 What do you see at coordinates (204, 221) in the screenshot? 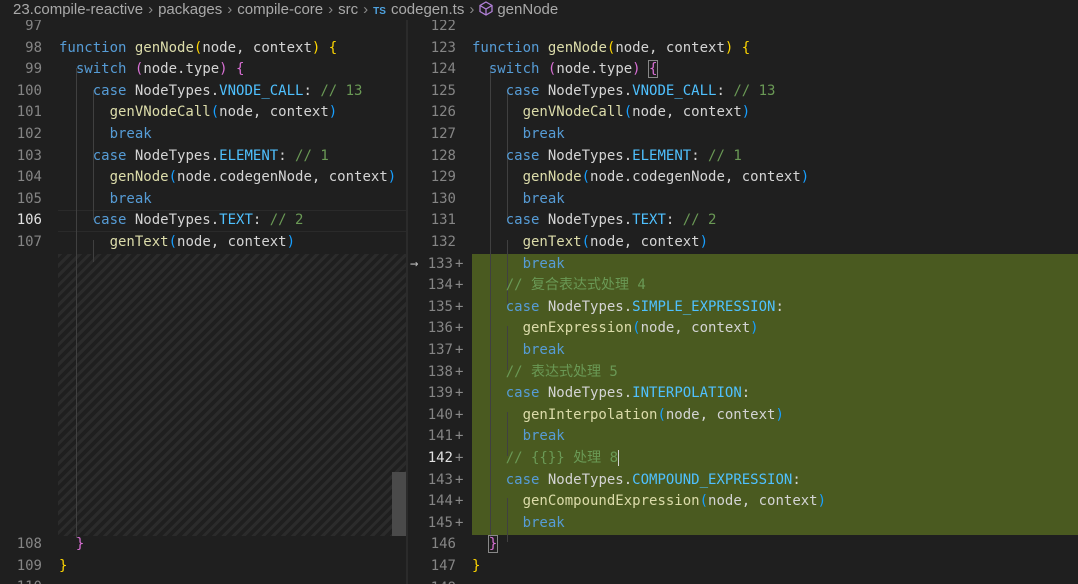
I see `code-line: 106 case NodeTypes.TEXT: // 2` at bounding box center [204, 221].